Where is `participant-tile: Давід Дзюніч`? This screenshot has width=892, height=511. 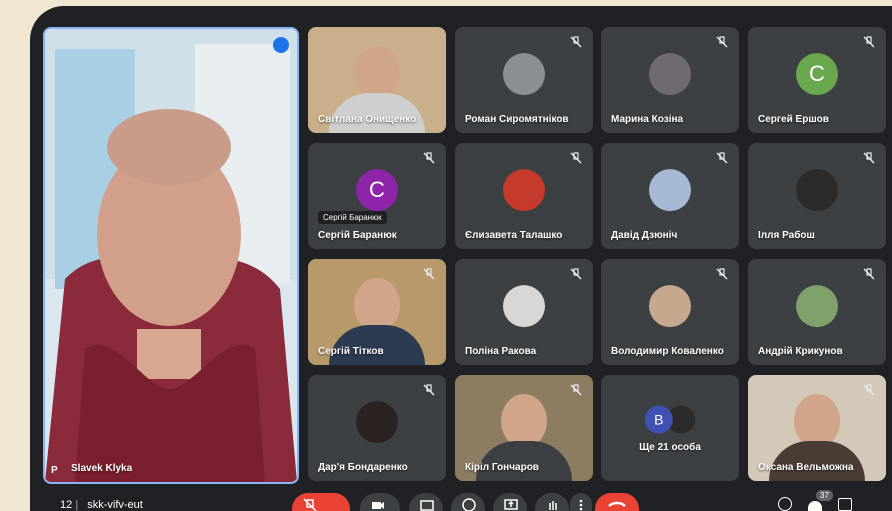 participant-tile: Давід Дзюніч is located at coordinates (670, 196).